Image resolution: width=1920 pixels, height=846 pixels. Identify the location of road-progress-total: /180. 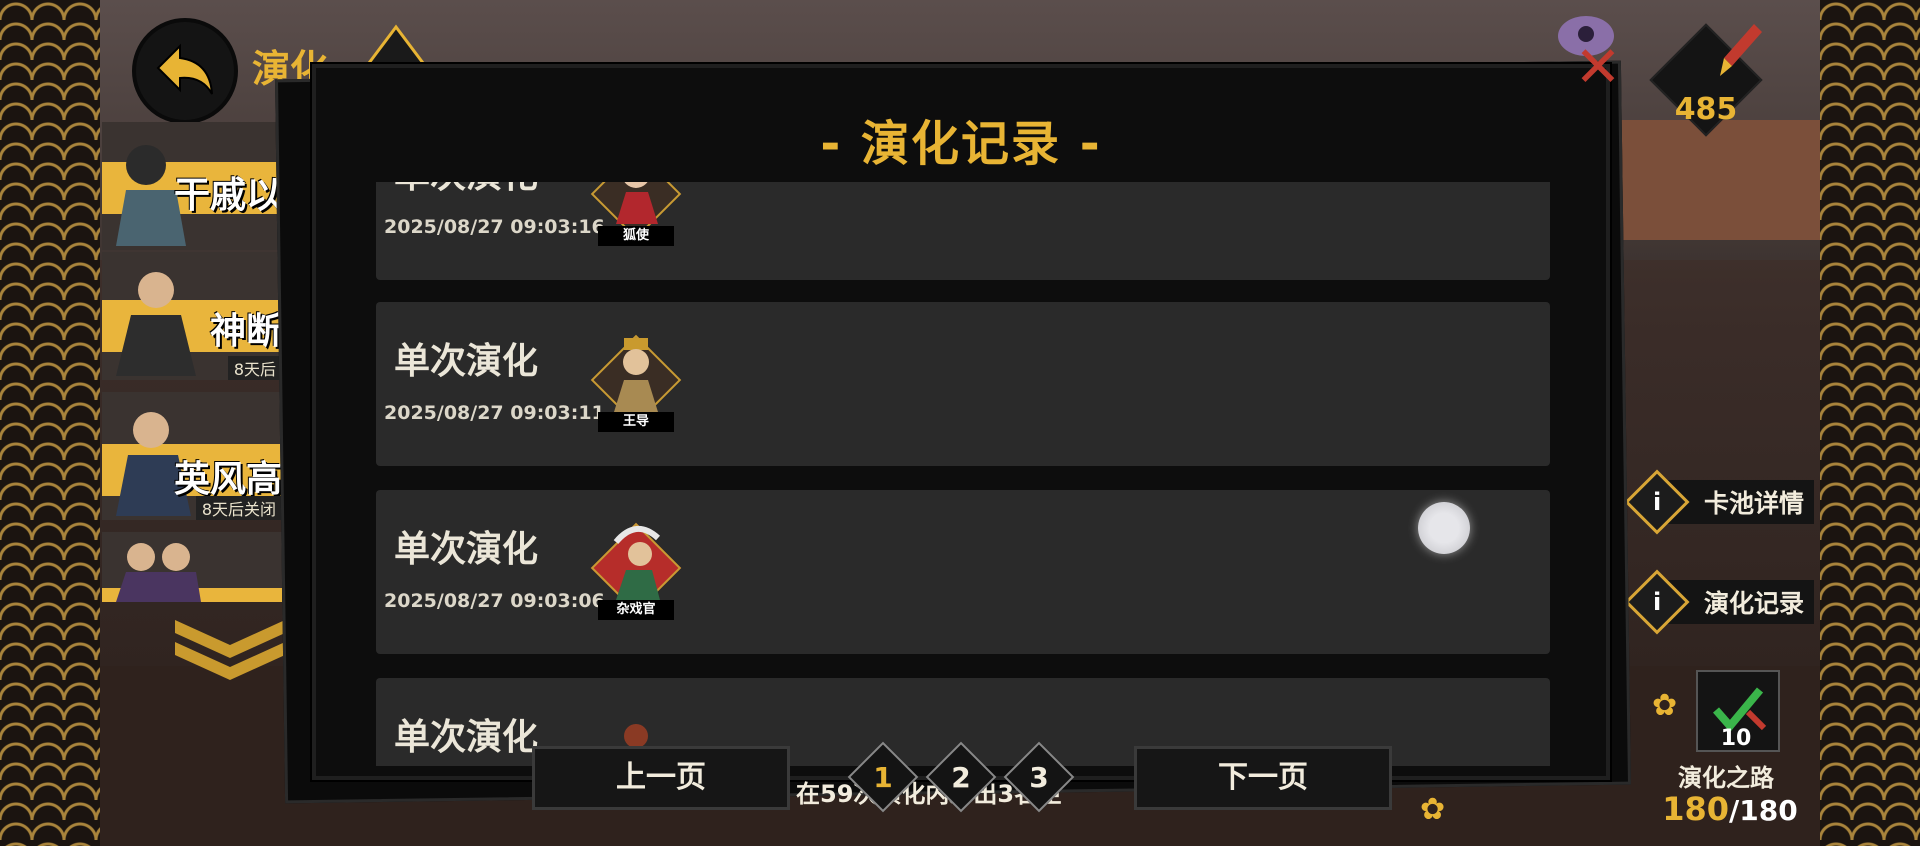
(1763, 810).